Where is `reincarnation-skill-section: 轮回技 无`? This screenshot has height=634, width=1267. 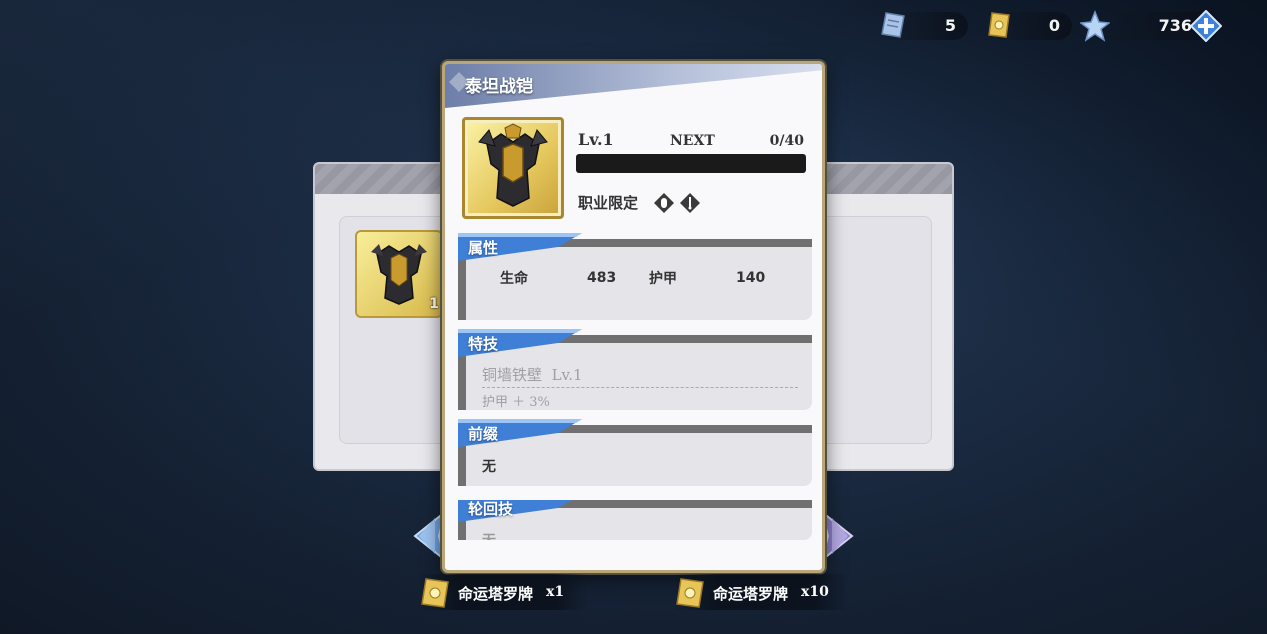
reincarnation-skill-section: 轮回技 无 is located at coordinates (635, 520).